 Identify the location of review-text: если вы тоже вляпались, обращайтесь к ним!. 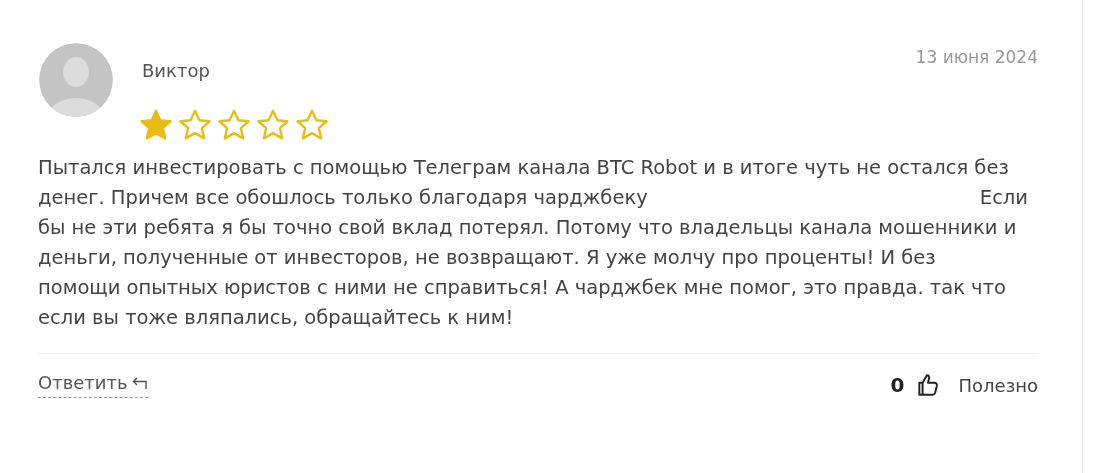
(276, 318).